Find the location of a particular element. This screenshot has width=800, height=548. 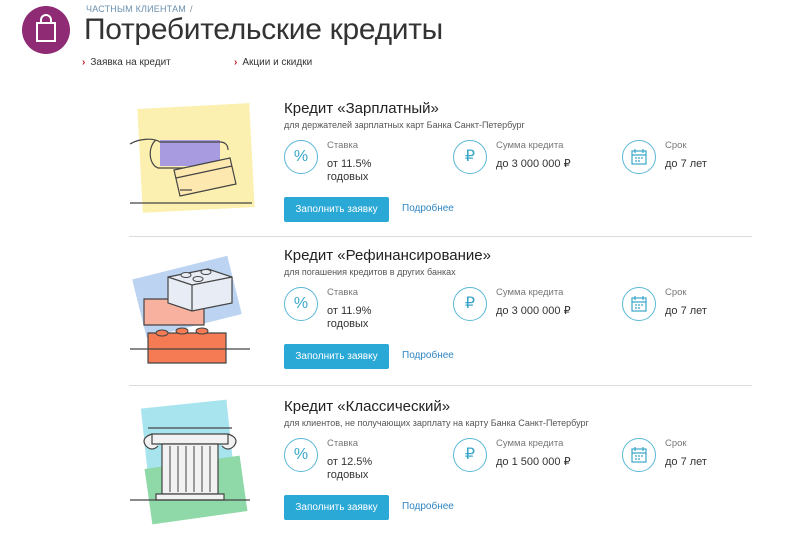

feature-value: от 11.5% годовых is located at coordinates (349, 171).